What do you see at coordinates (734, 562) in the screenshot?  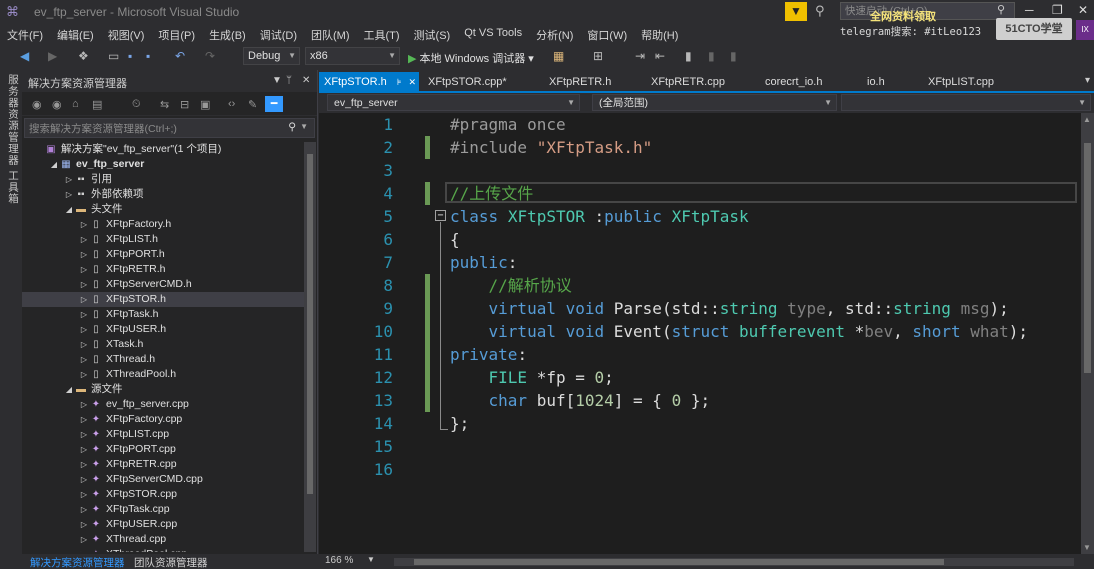 I see `editor-horizontal-scrollbar` at bounding box center [734, 562].